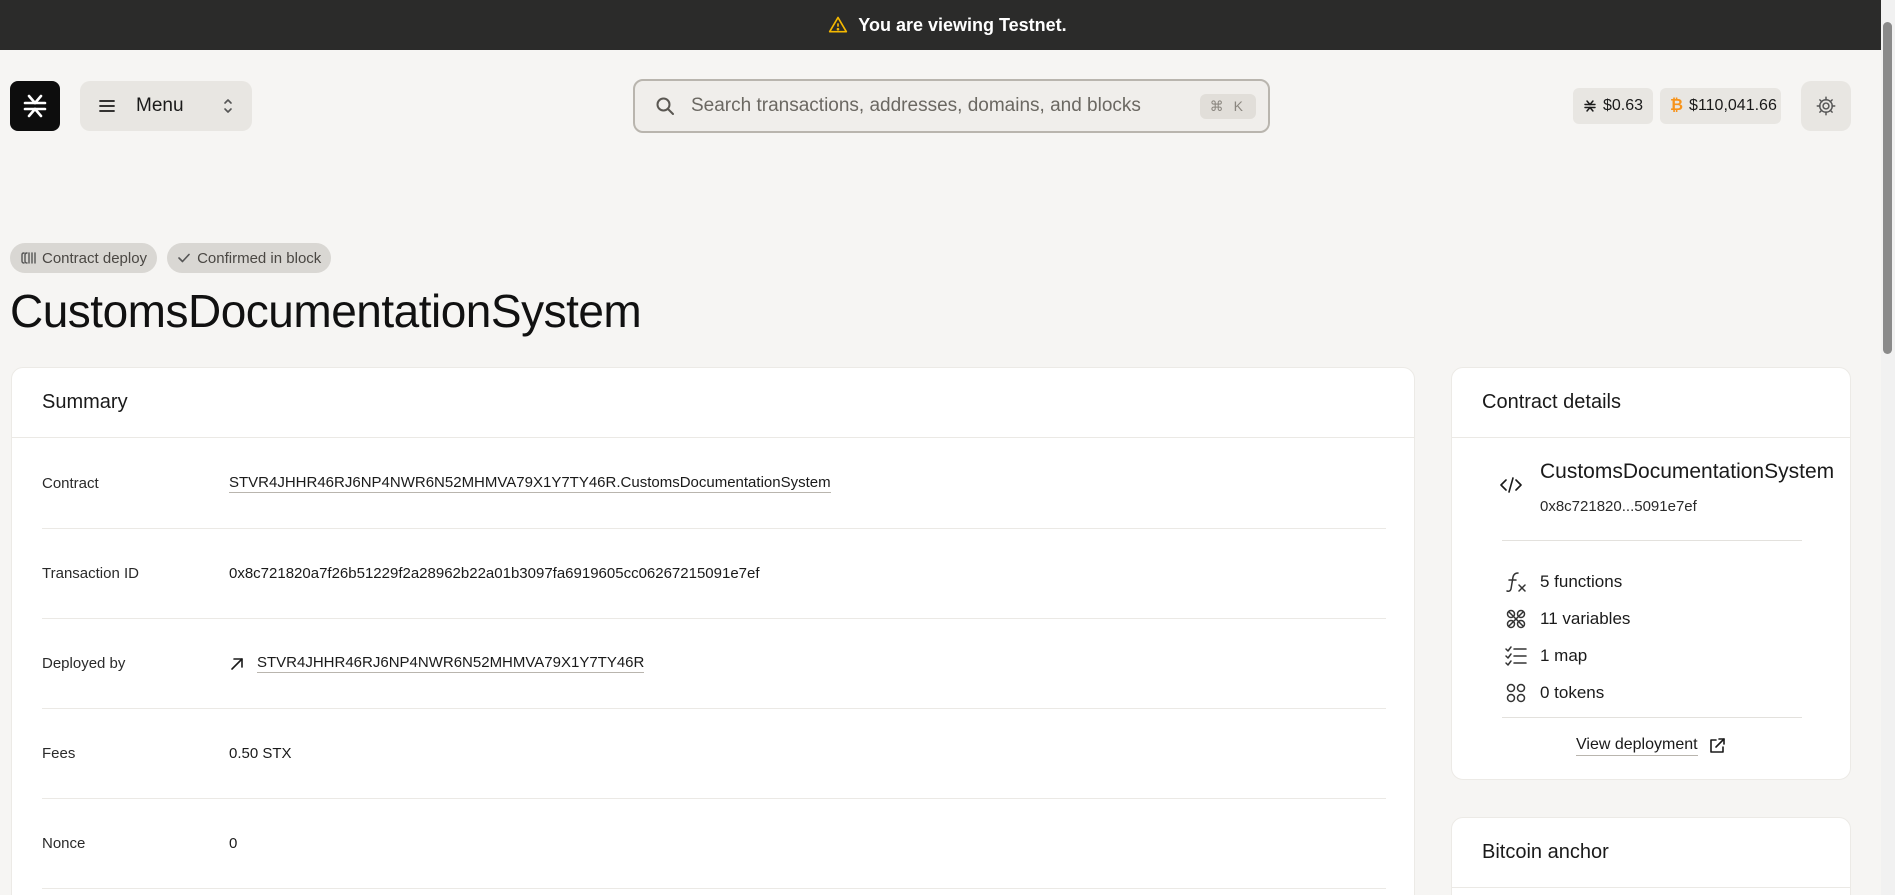 The width and height of the screenshot is (1895, 895). Describe the element at coordinates (228, 106) in the screenshot. I see `chevron-up-down-icon` at that location.